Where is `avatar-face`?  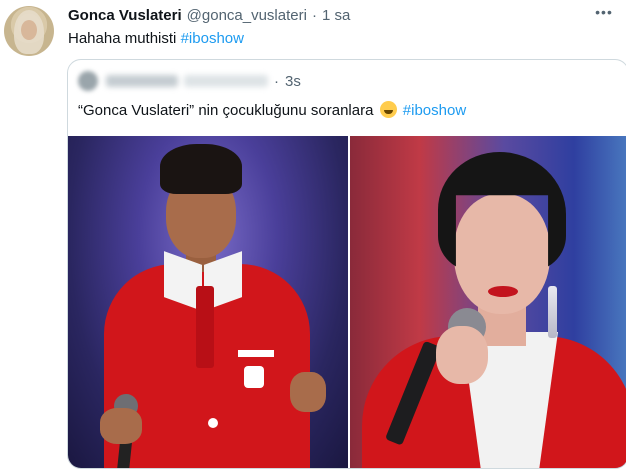
avatar-face is located at coordinates (29, 30).